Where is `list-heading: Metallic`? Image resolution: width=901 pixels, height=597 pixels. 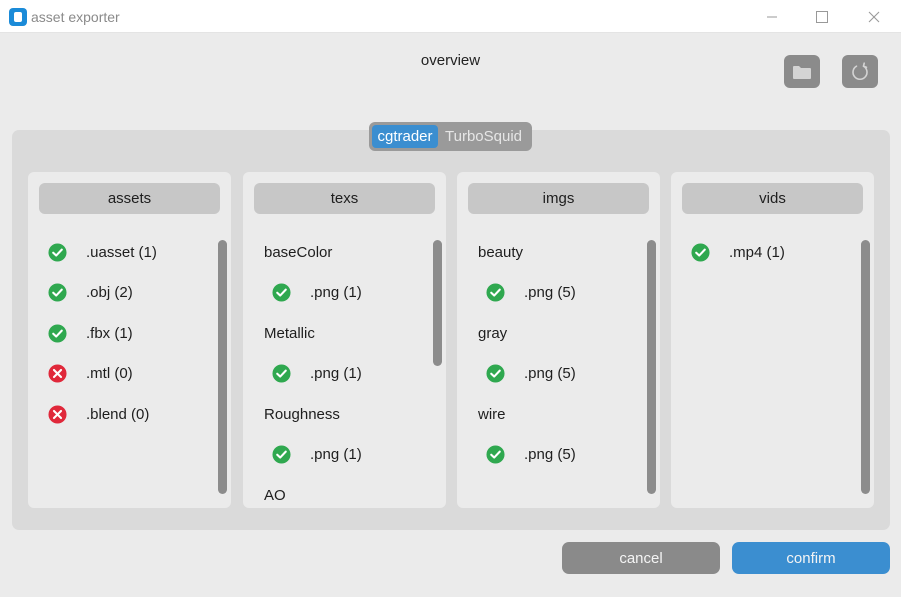
list-heading: Metallic is located at coordinates (335, 333).